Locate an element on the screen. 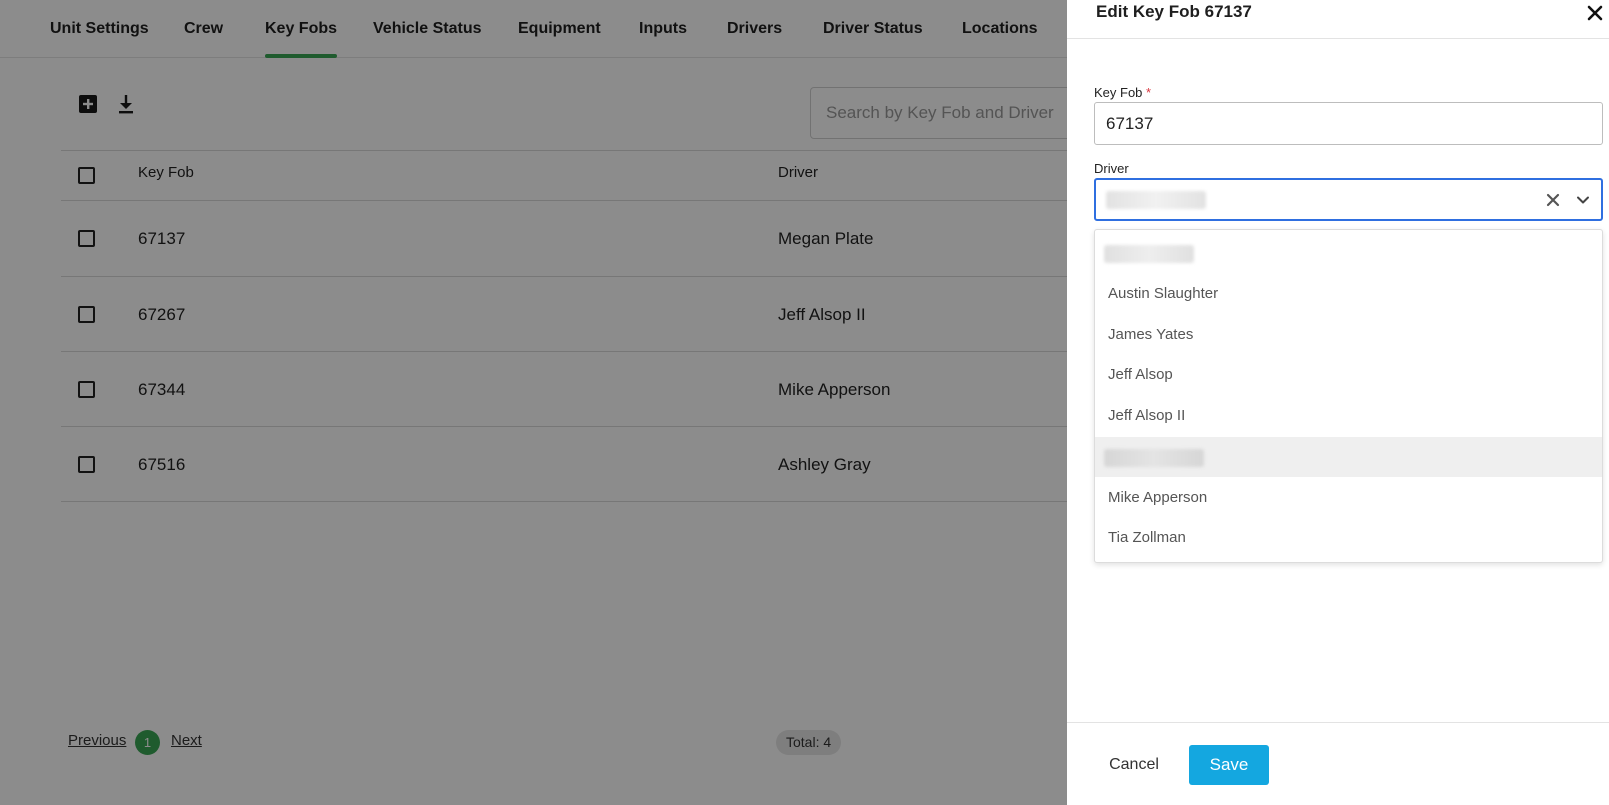 The image size is (1609, 805). driver-option: Austin Slaughter is located at coordinates (1348, 294).